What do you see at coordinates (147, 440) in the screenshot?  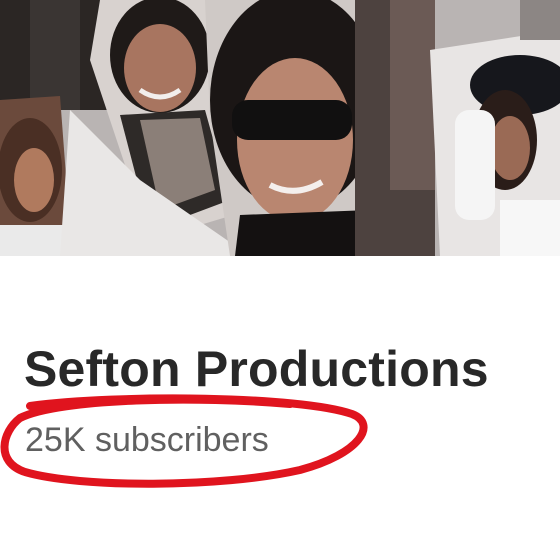 I see `subscriber-count: 25K subscribers` at bounding box center [147, 440].